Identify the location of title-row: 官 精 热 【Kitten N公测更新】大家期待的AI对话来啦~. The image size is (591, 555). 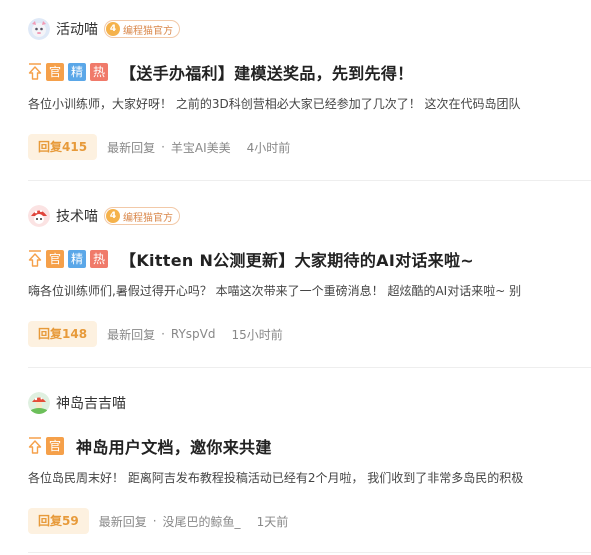
(309, 259).